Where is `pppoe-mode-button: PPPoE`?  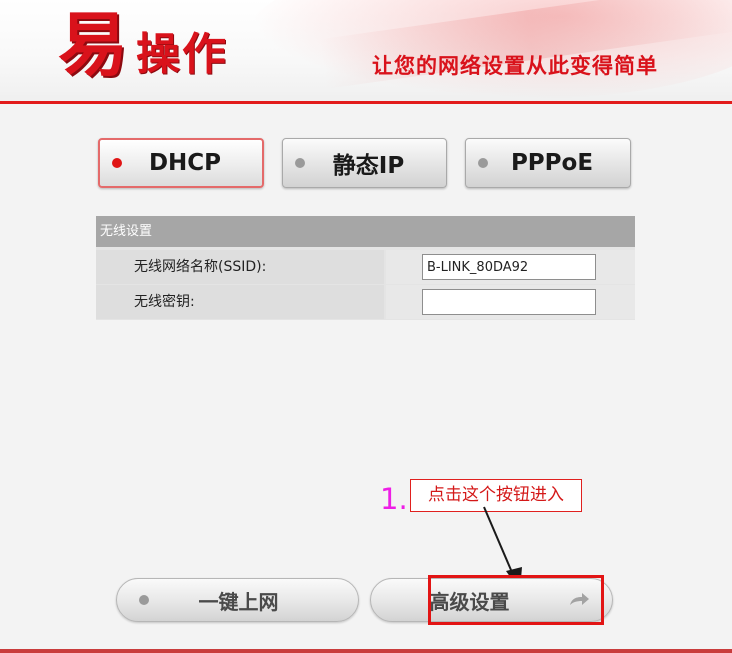
pppoe-mode-button: PPPoE is located at coordinates (548, 163).